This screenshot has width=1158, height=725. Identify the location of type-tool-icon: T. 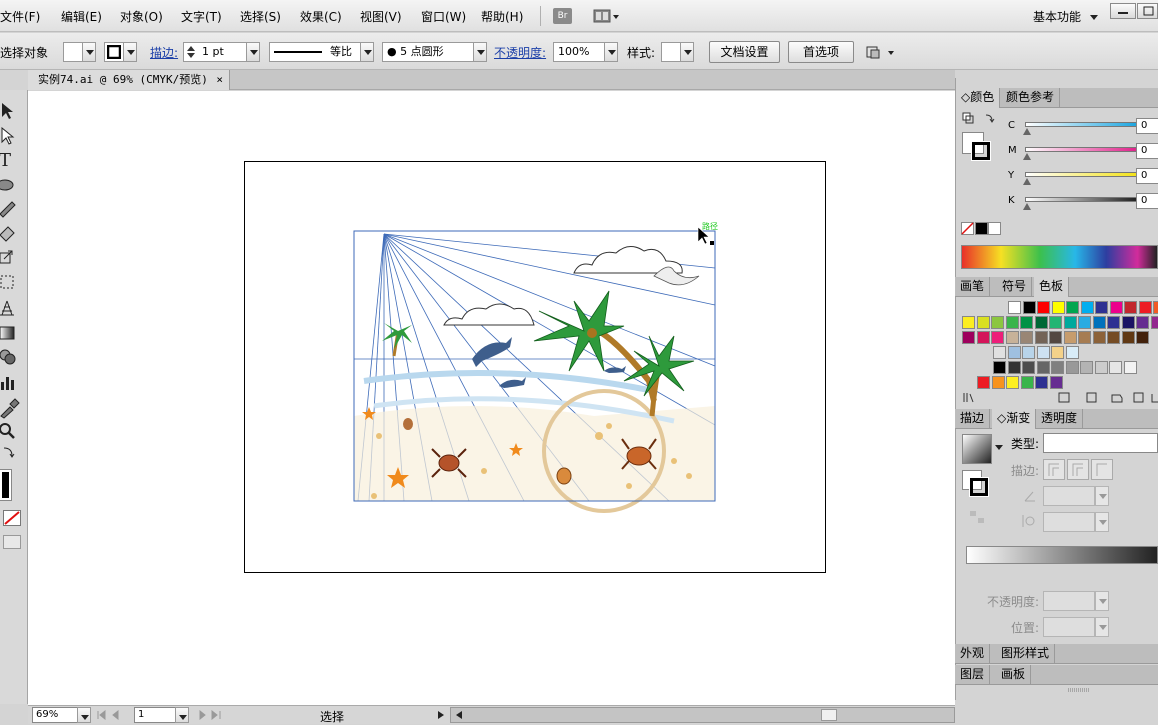
(11, 160).